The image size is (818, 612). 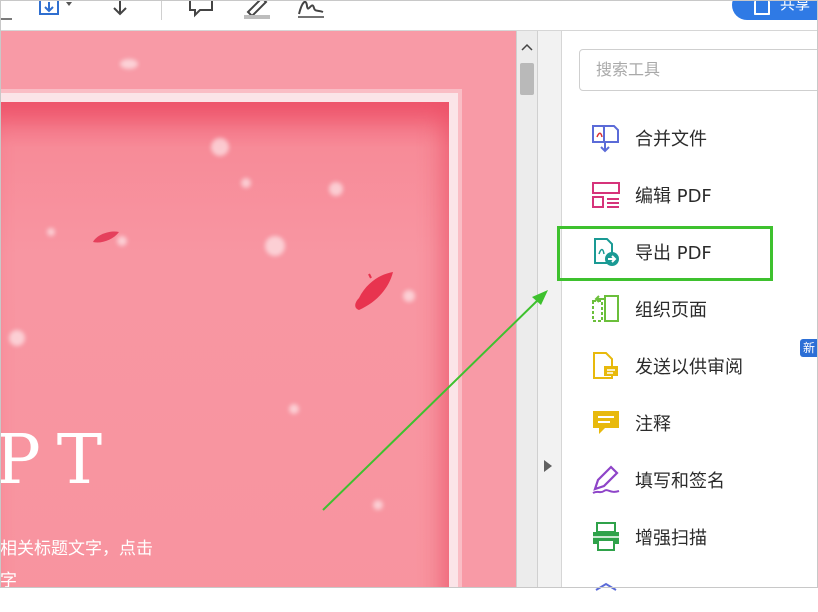 What do you see at coordinates (435, 400) in the screenshot?
I see `annotation-arrow` at bounding box center [435, 400].